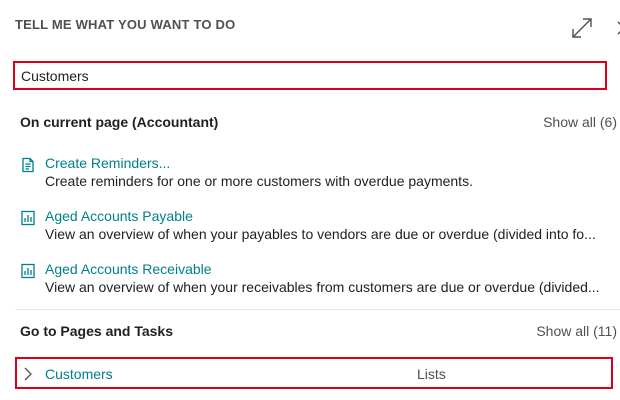  I want to click on document-icon, so click(28, 165).